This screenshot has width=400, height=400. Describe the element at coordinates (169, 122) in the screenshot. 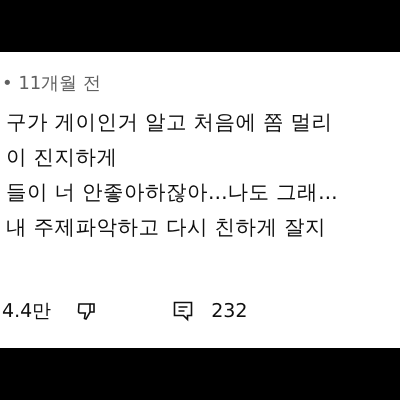

I see `comment-text: 구가 게이인거 알고 처음에 쫌 멀리` at that location.